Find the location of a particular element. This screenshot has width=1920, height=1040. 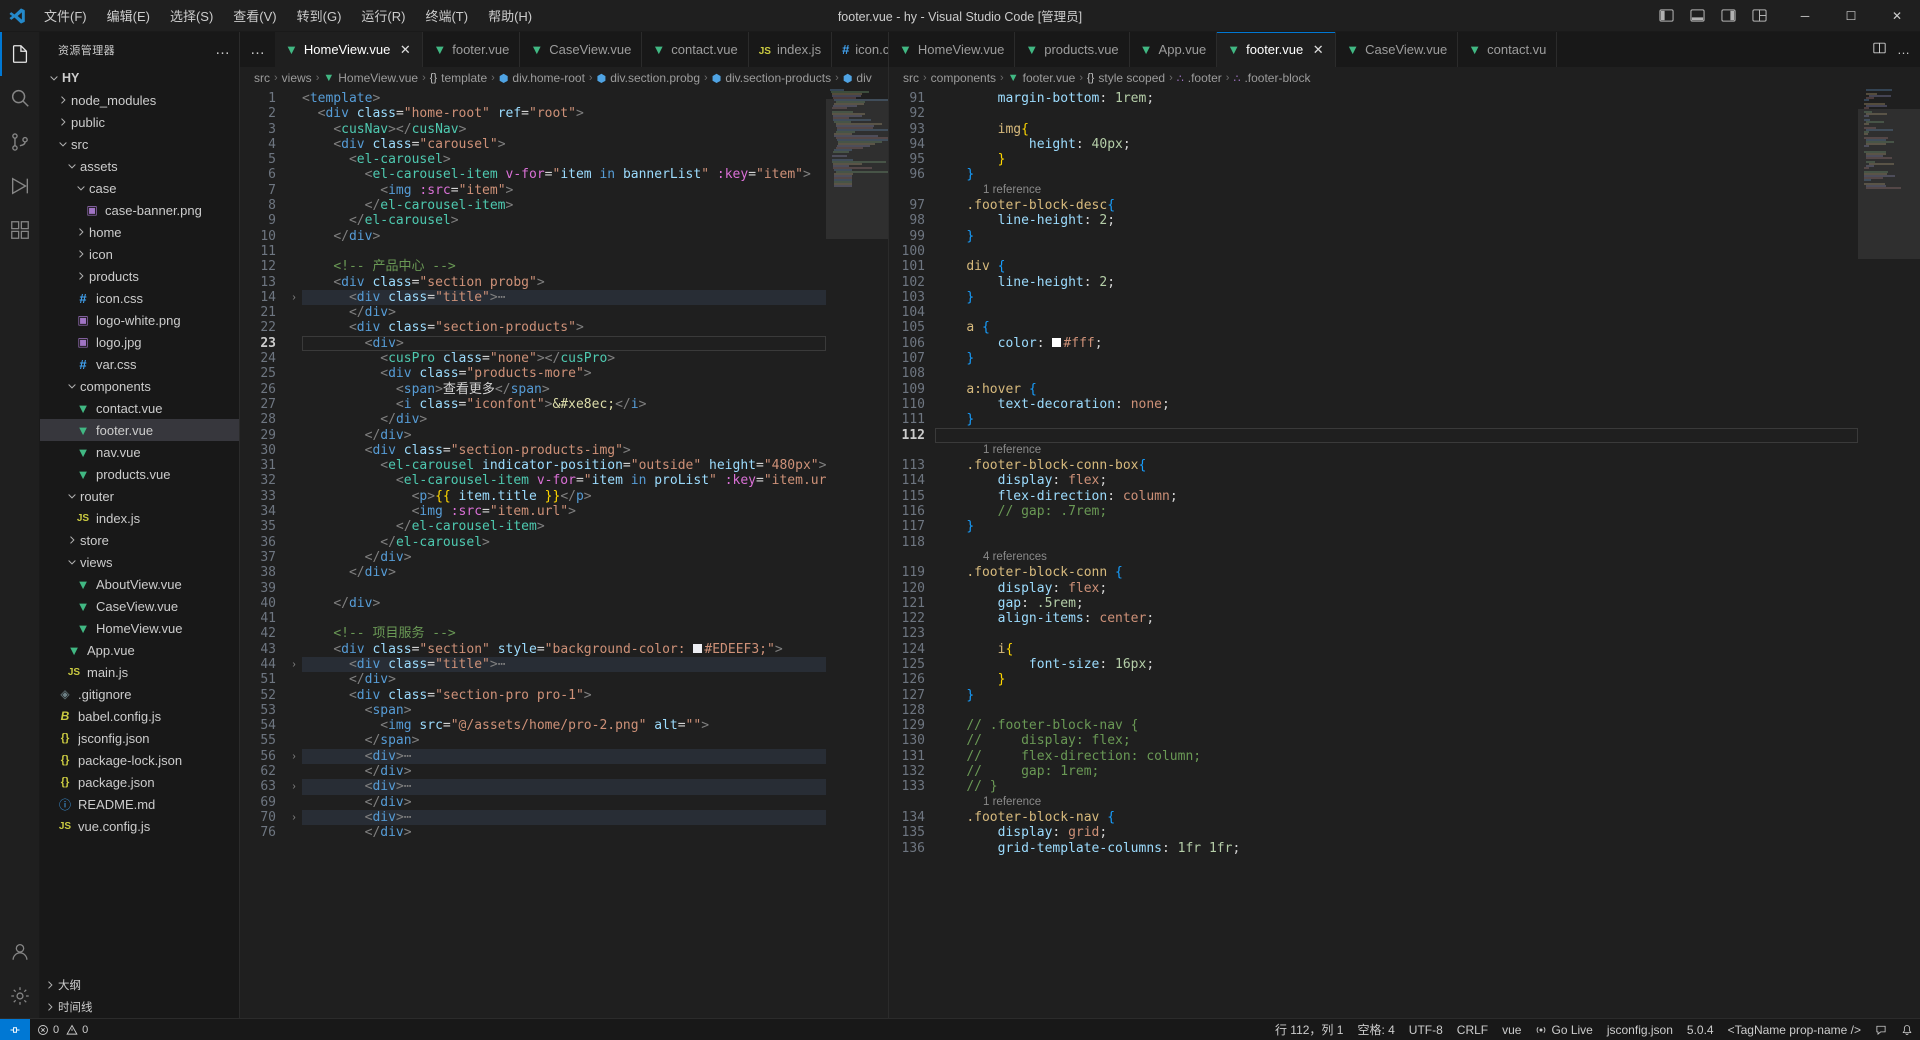

code-line: <div class="section probg"> is located at coordinates (564, 282).